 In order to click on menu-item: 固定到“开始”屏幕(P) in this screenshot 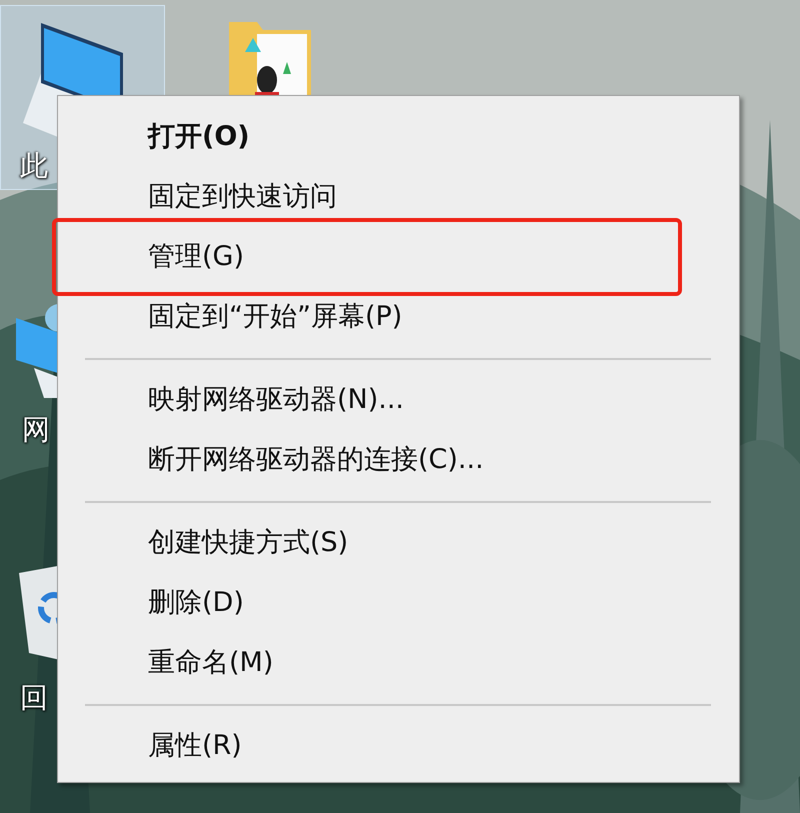, I will do `click(275, 317)`.